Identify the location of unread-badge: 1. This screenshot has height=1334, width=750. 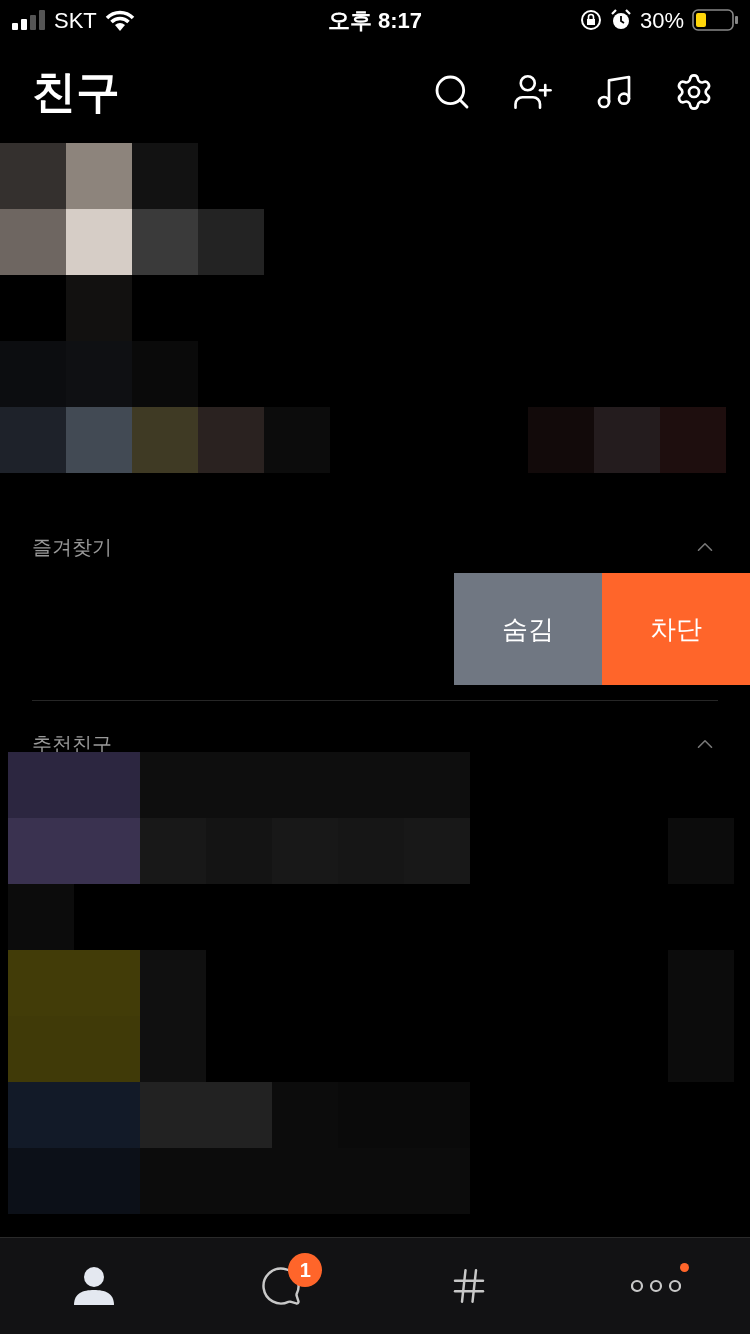
(305, 1270).